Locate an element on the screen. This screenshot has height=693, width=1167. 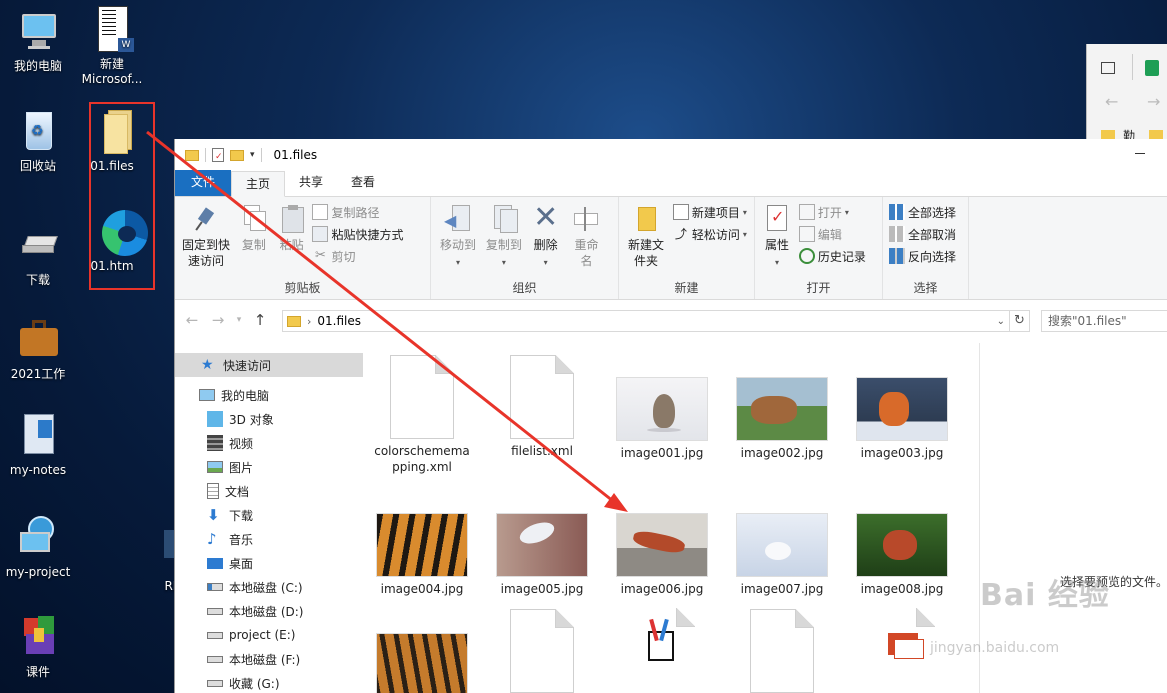
nav-pictures: 图片 is located at coordinates (269, 467).